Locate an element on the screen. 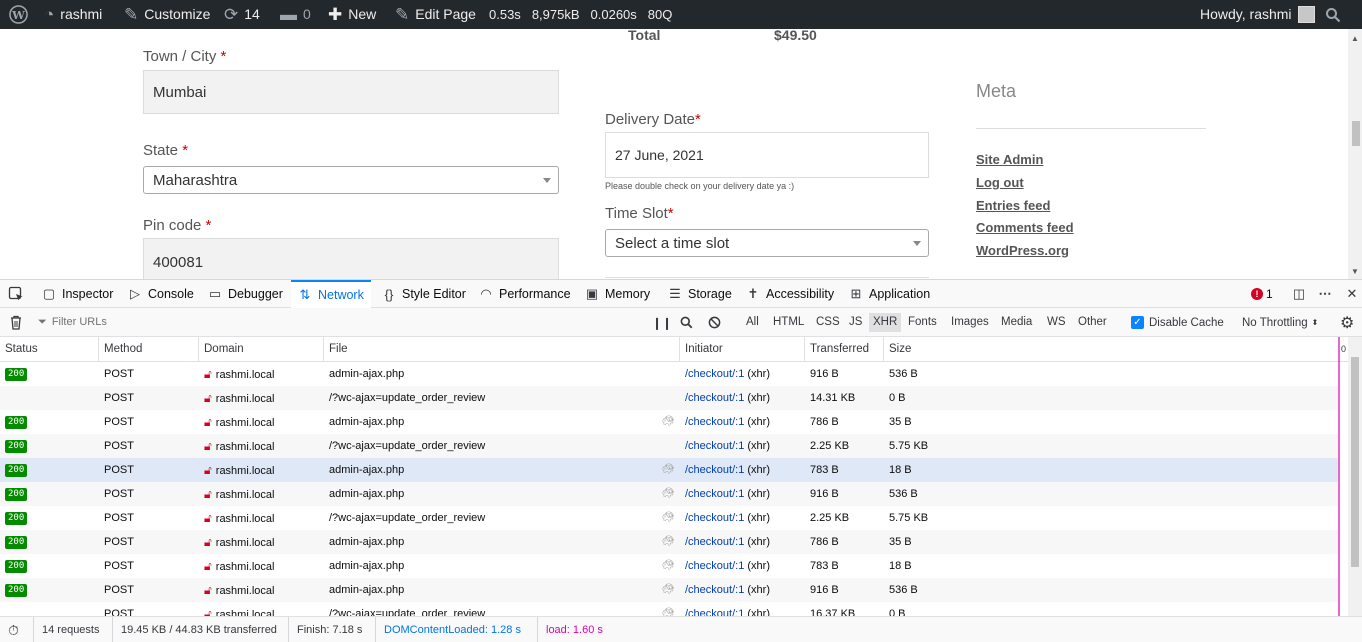  updates-link: ⟳ 14 is located at coordinates (242, 14).